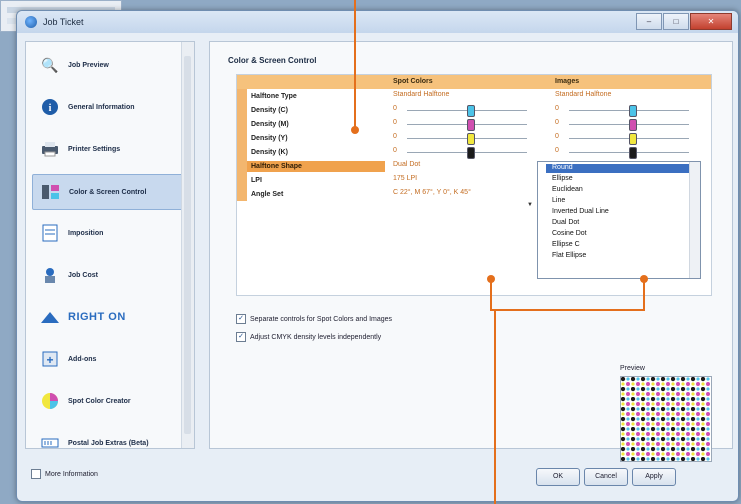 The height and width of the screenshot is (504, 741). I want to click on dropdown-option: Ellipse, so click(562, 179).